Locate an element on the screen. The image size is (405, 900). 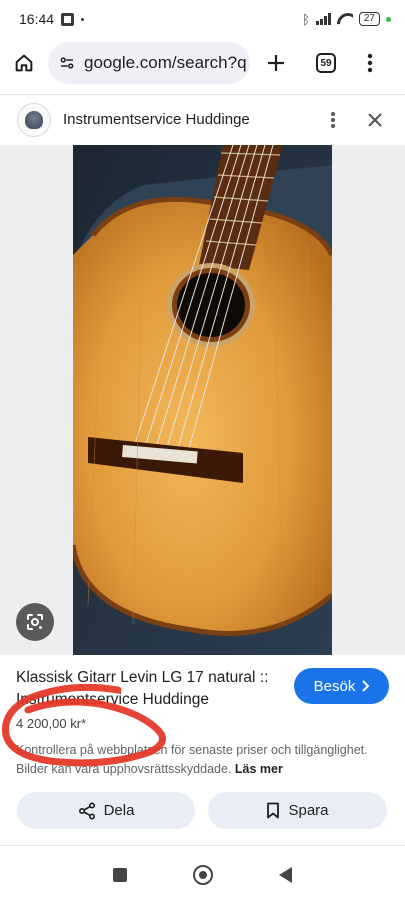
plus-icon is located at coordinates (276, 63).